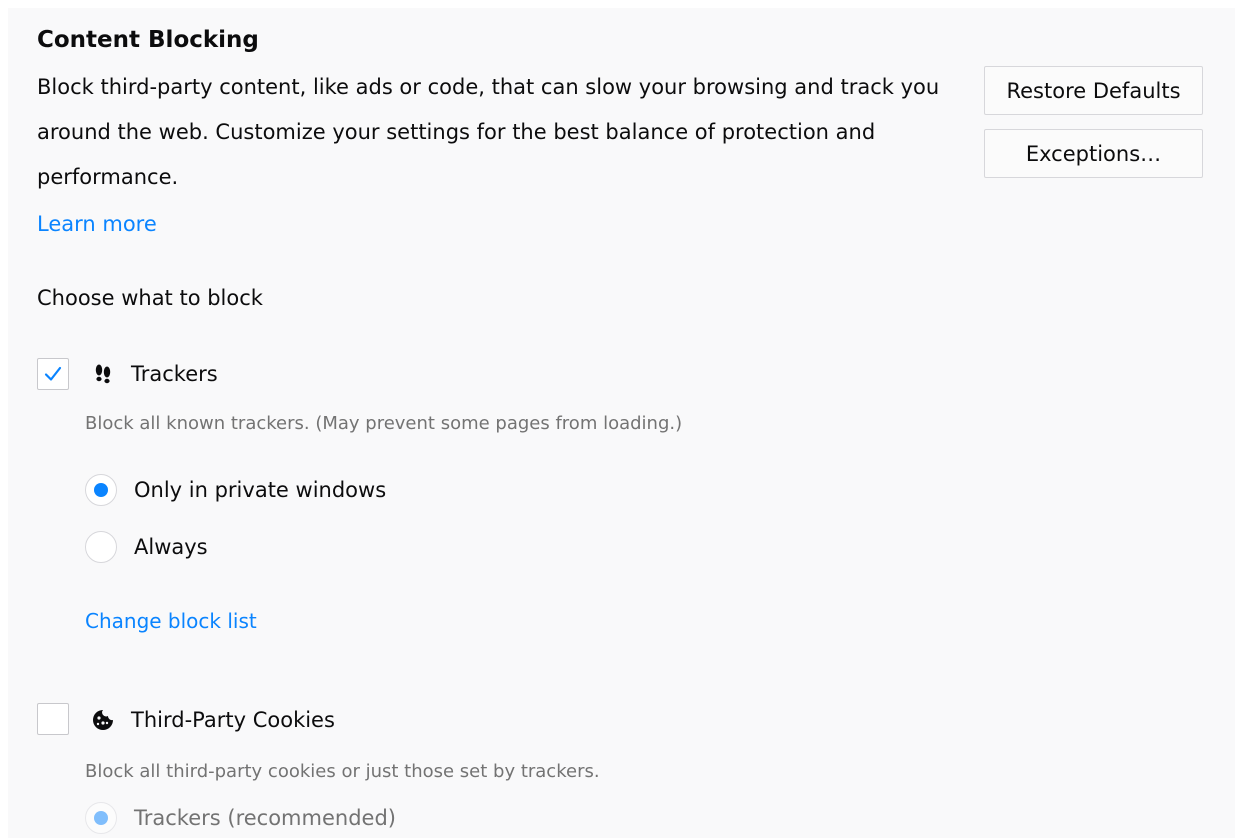 The height and width of the screenshot is (838, 1235). I want to click on radio-always, so click(101, 547).